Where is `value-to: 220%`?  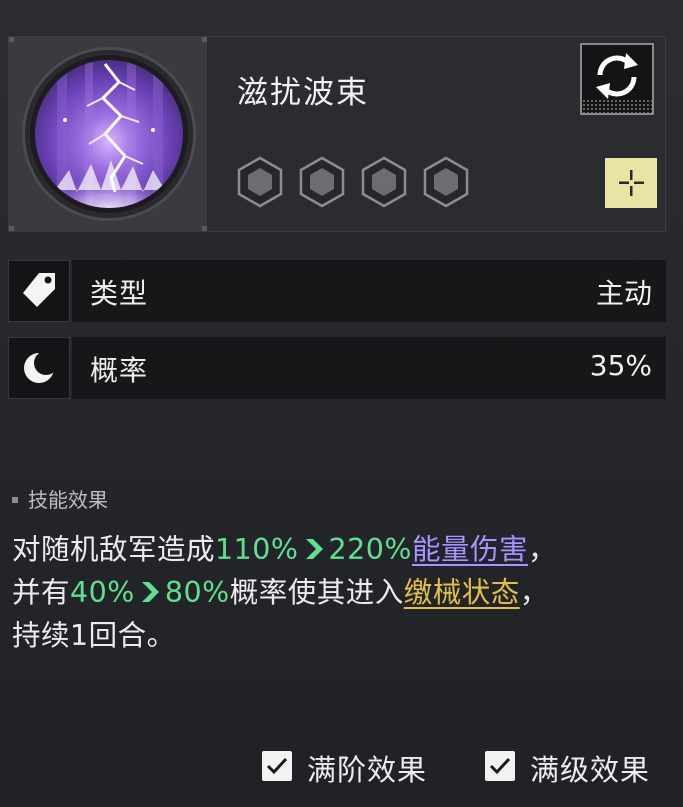
value-to: 220% is located at coordinates (370, 549).